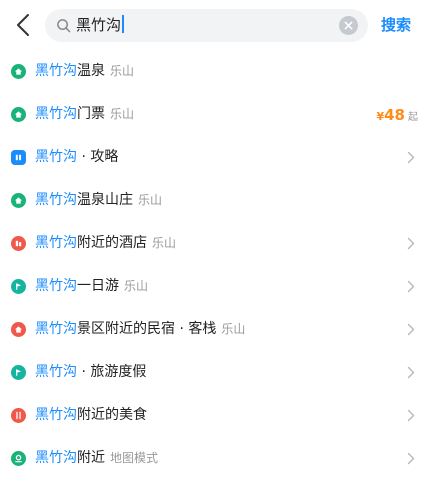  Describe the element at coordinates (214, 243) in the screenshot. I see `suggestion-item: 黑竹沟附近的酒店 乐山` at that location.